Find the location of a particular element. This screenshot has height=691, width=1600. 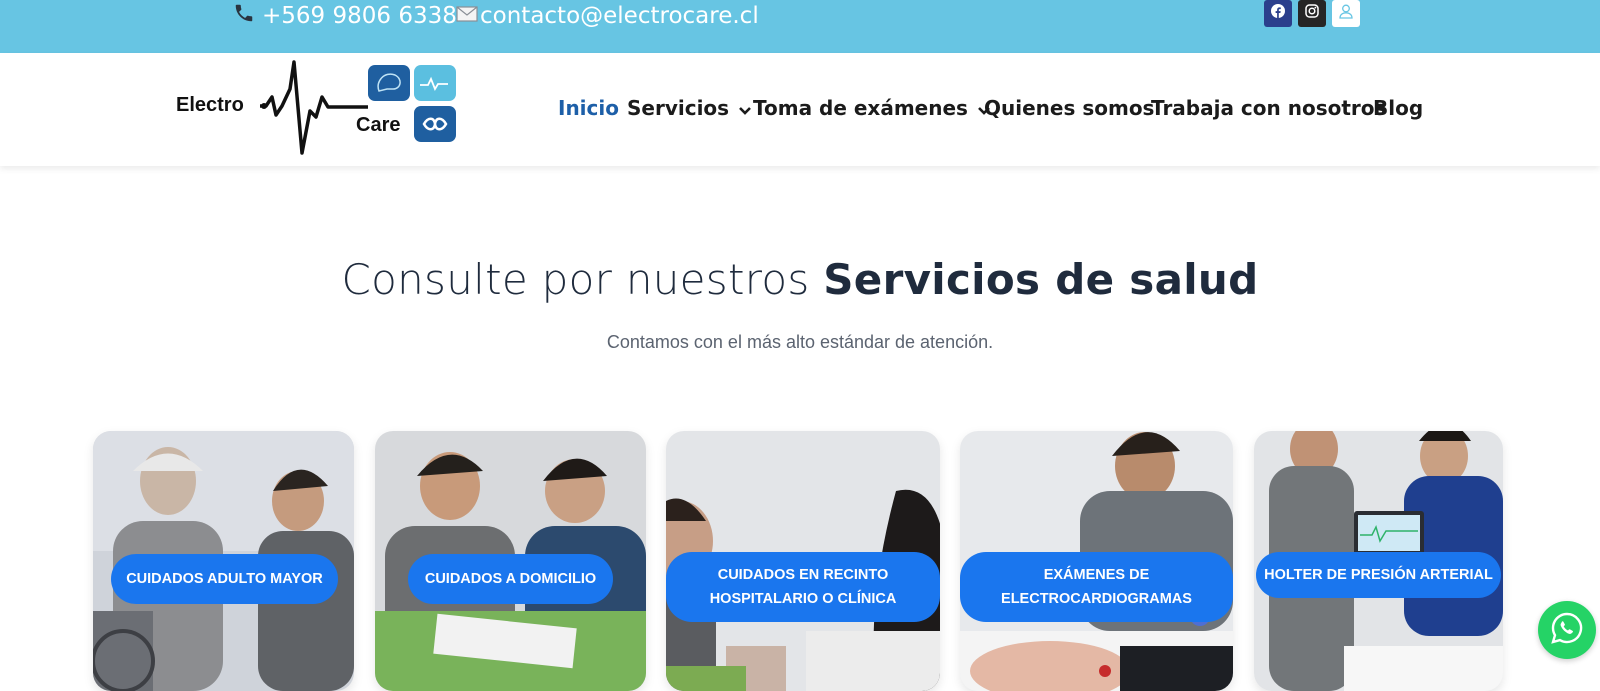

service-label: HOLTER DE PRESIÓN ARTERIAL is located at coordinates (1378, 575).